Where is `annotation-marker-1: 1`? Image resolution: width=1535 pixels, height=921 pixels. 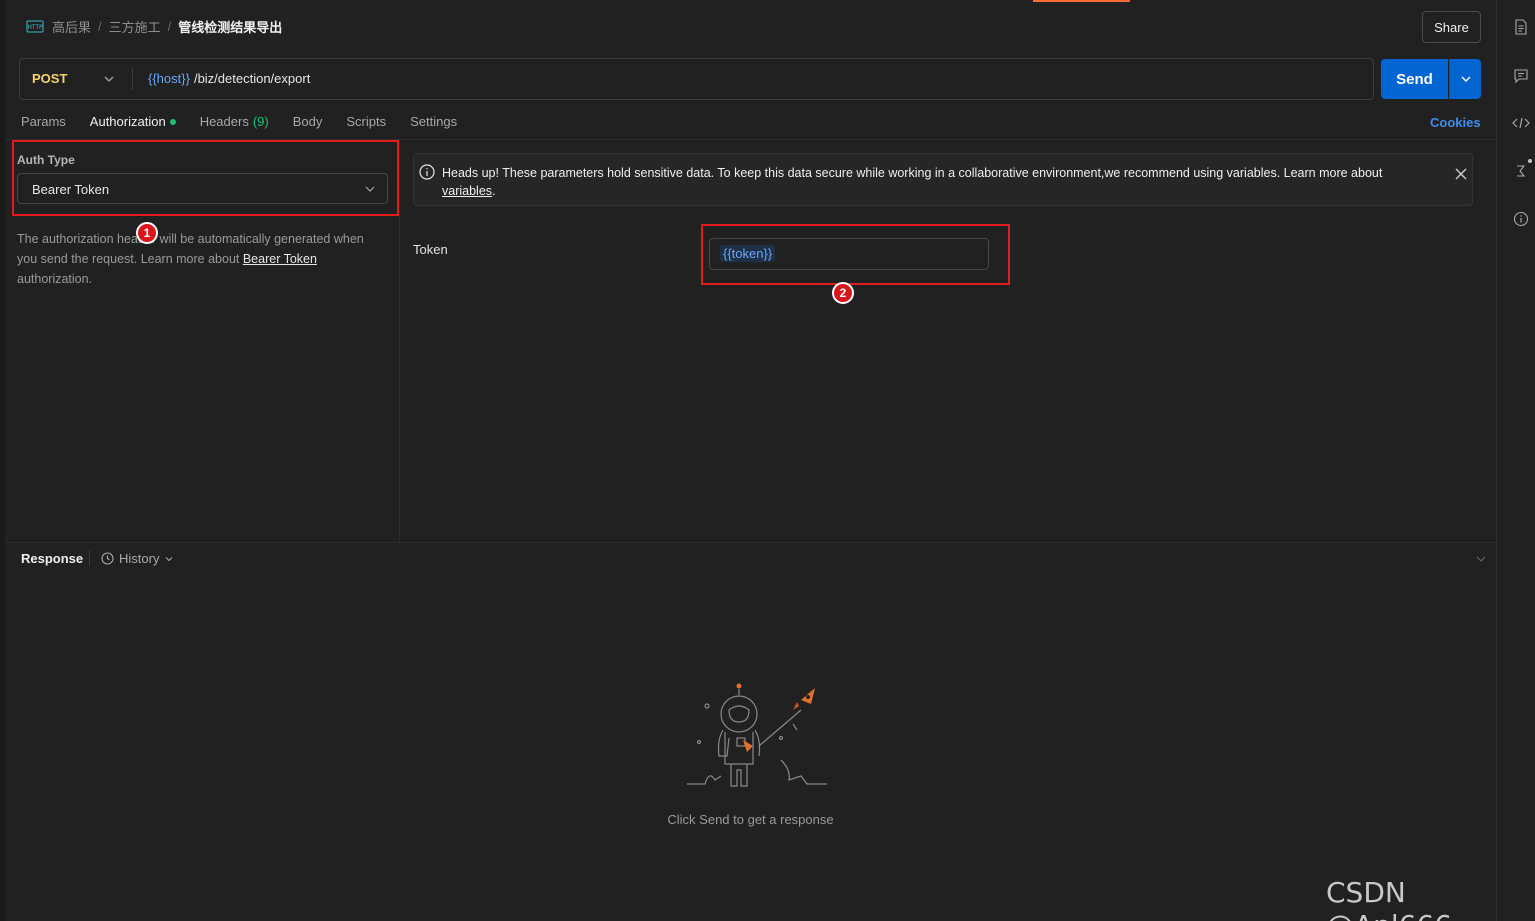 annotation-marker-1: 1 is located at coordinates (147, 233).